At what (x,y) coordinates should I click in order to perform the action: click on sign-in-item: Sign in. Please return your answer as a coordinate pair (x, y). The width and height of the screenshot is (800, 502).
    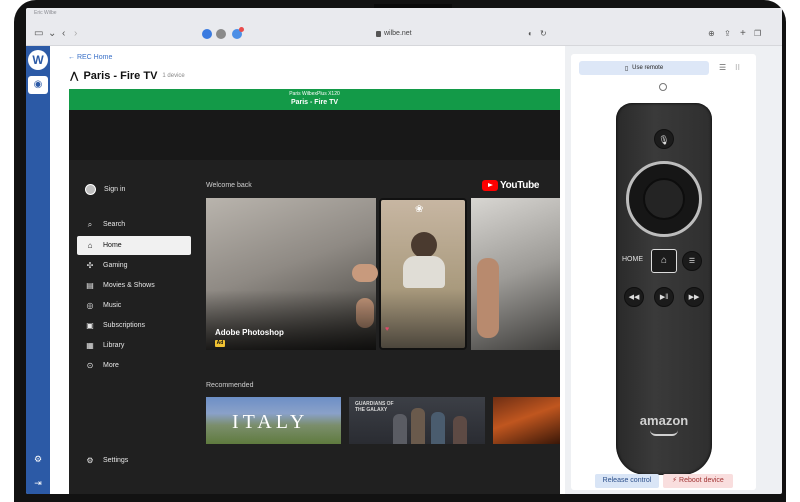
    Looking at the image, I should click on (134, 189).